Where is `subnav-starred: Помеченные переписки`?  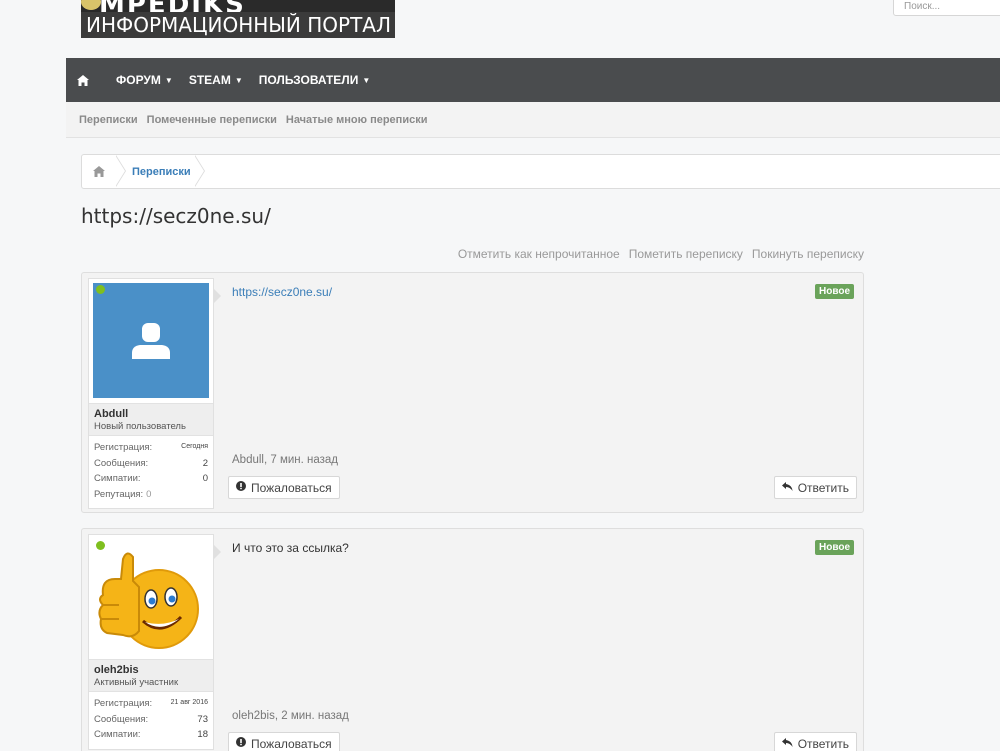 subnav-starred: Помеченные переписки is located at coordinates (212, 120).